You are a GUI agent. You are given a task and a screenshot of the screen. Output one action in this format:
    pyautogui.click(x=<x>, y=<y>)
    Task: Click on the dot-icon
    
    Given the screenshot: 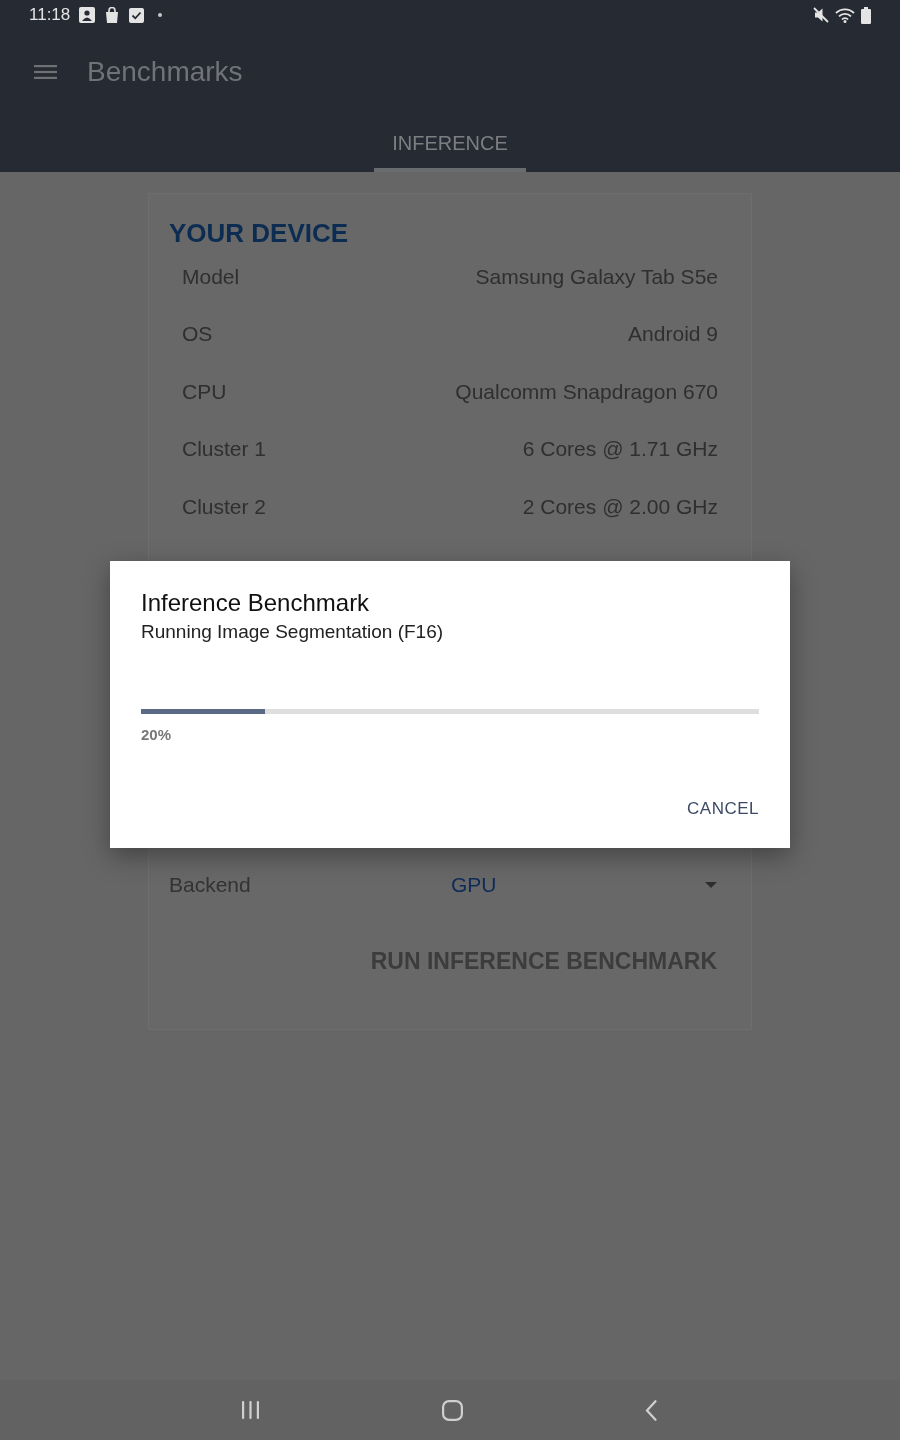 What is the action you would take?
    pyautogui.click(x=160, y=15)
    